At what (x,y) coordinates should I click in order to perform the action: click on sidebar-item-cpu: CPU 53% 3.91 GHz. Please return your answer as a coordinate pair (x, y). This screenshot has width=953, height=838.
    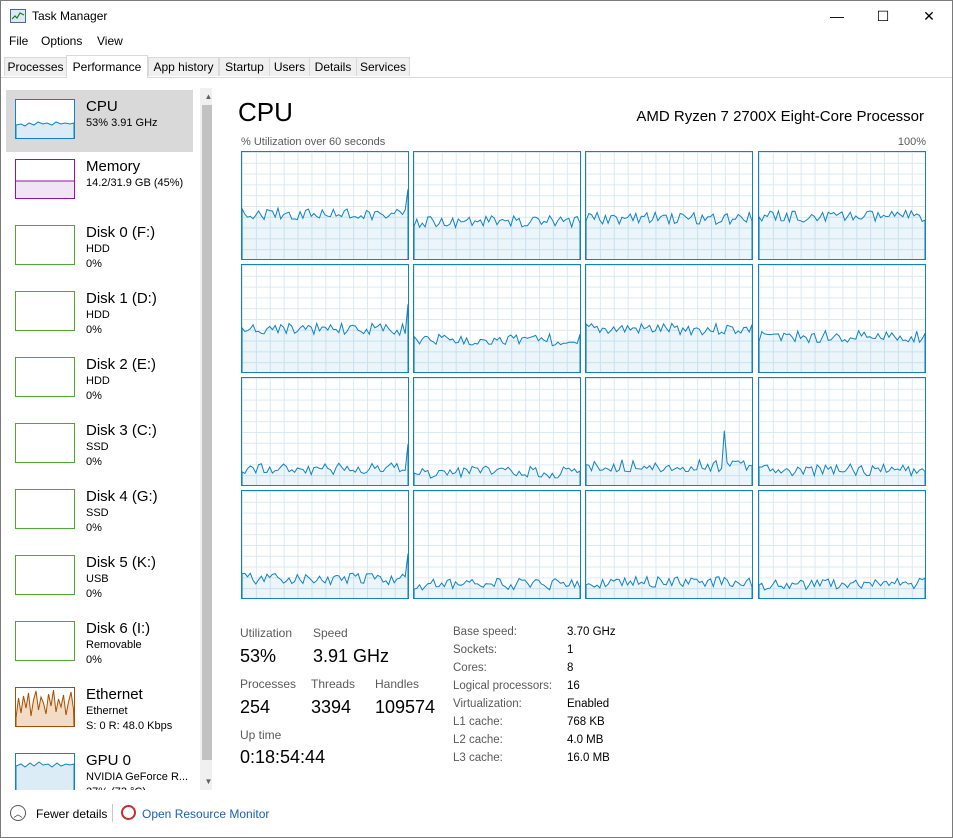
    Looking at the image, I should click on (99, 121).